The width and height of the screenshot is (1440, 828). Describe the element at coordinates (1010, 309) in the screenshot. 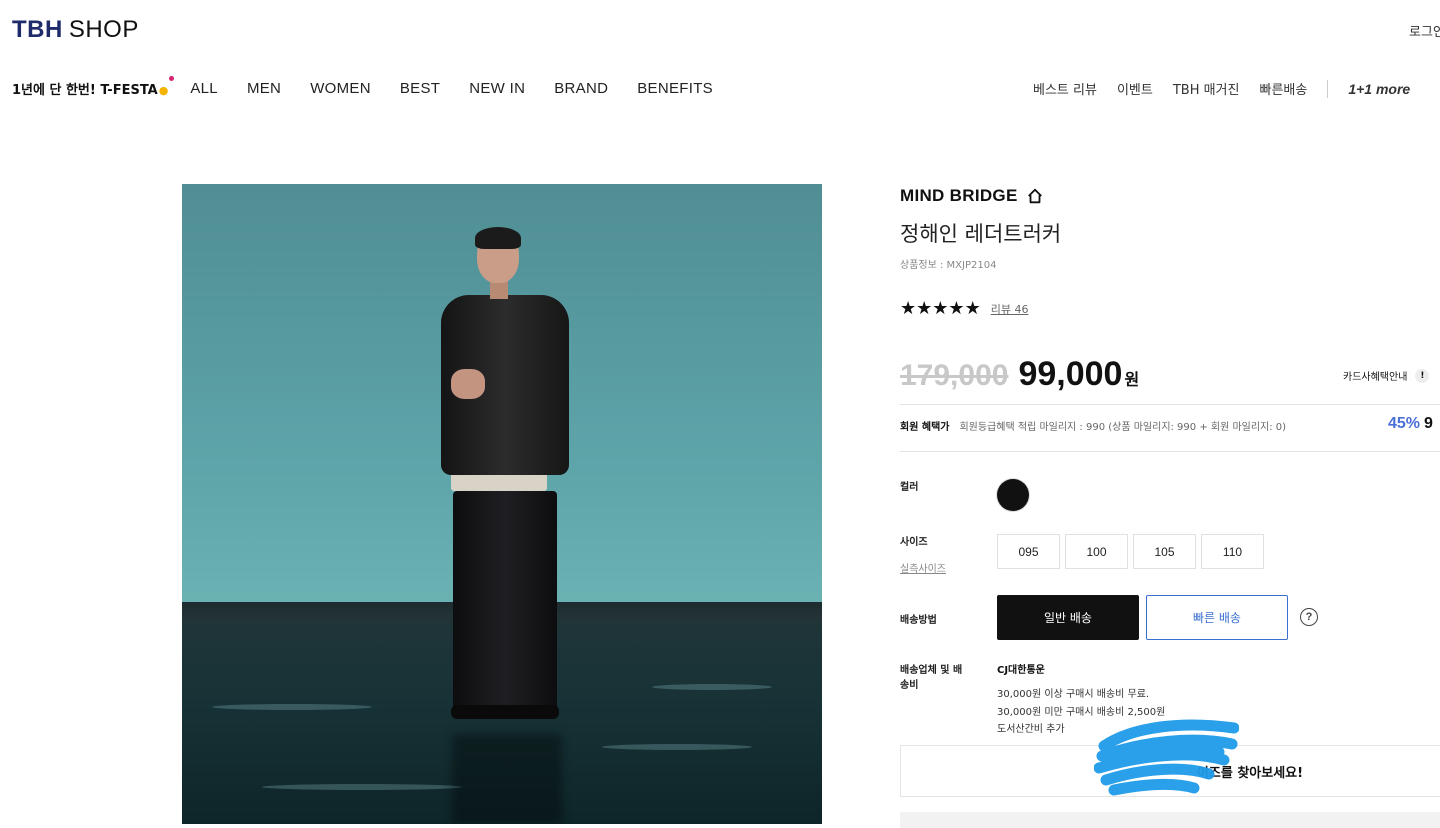

I see `review-link: 리뷰 46` at that location.